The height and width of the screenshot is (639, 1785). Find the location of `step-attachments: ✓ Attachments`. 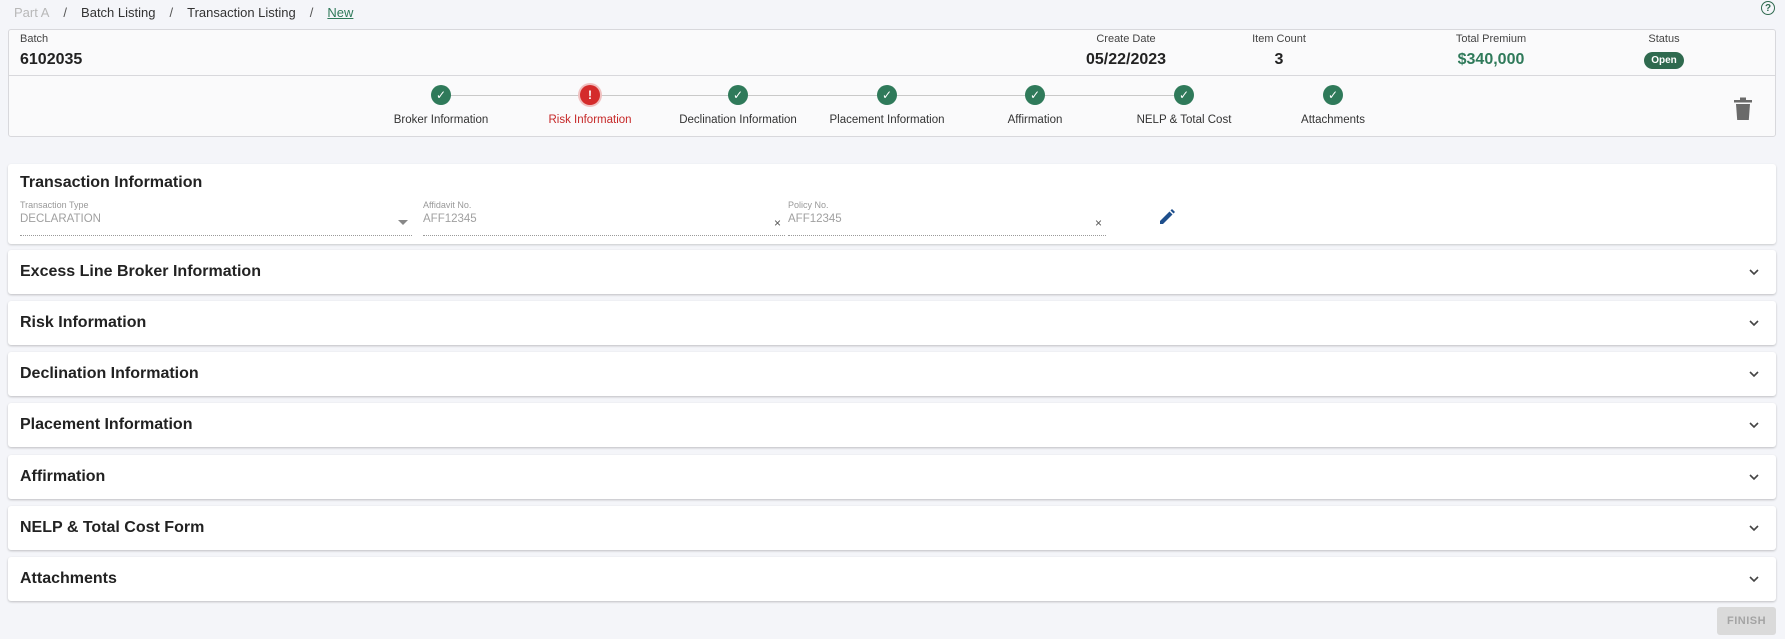

step-attachments: ✓ Attachments is located at coordinates (1333, 105).